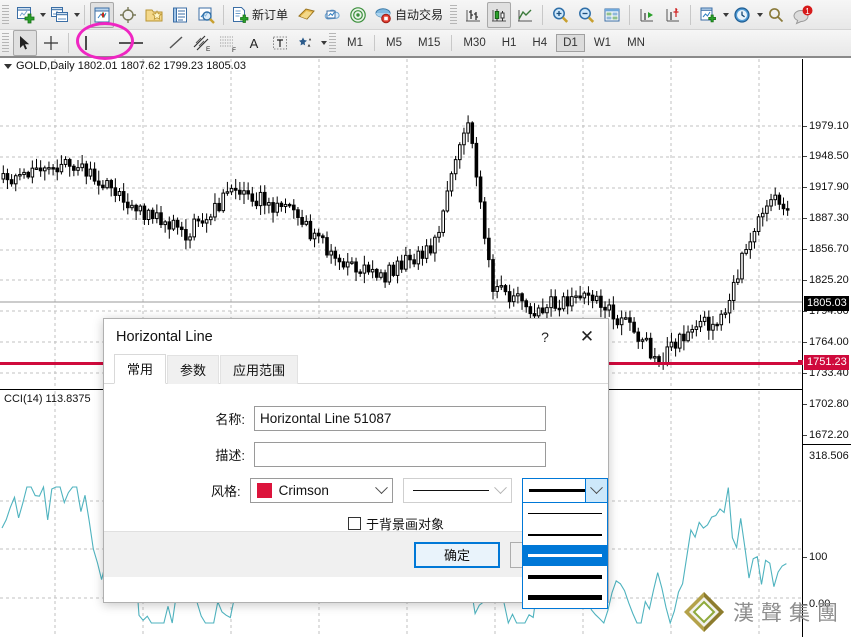 The image size is (851, 637). Describe the element at coordinates (708, 15) in the screenshot. I see `indicators-button` at that location.